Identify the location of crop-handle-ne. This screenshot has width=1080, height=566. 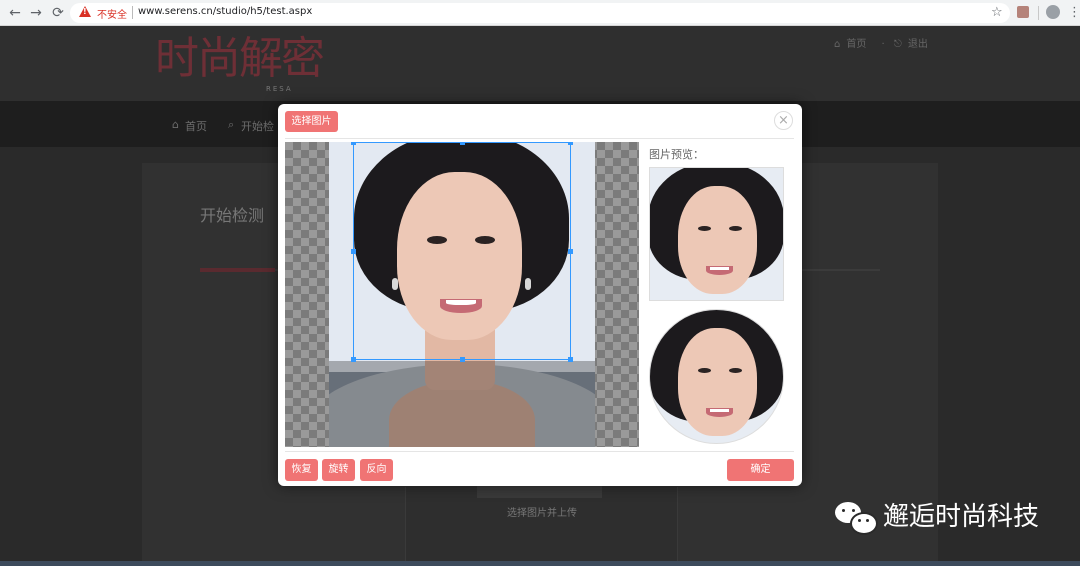
(570, 143).